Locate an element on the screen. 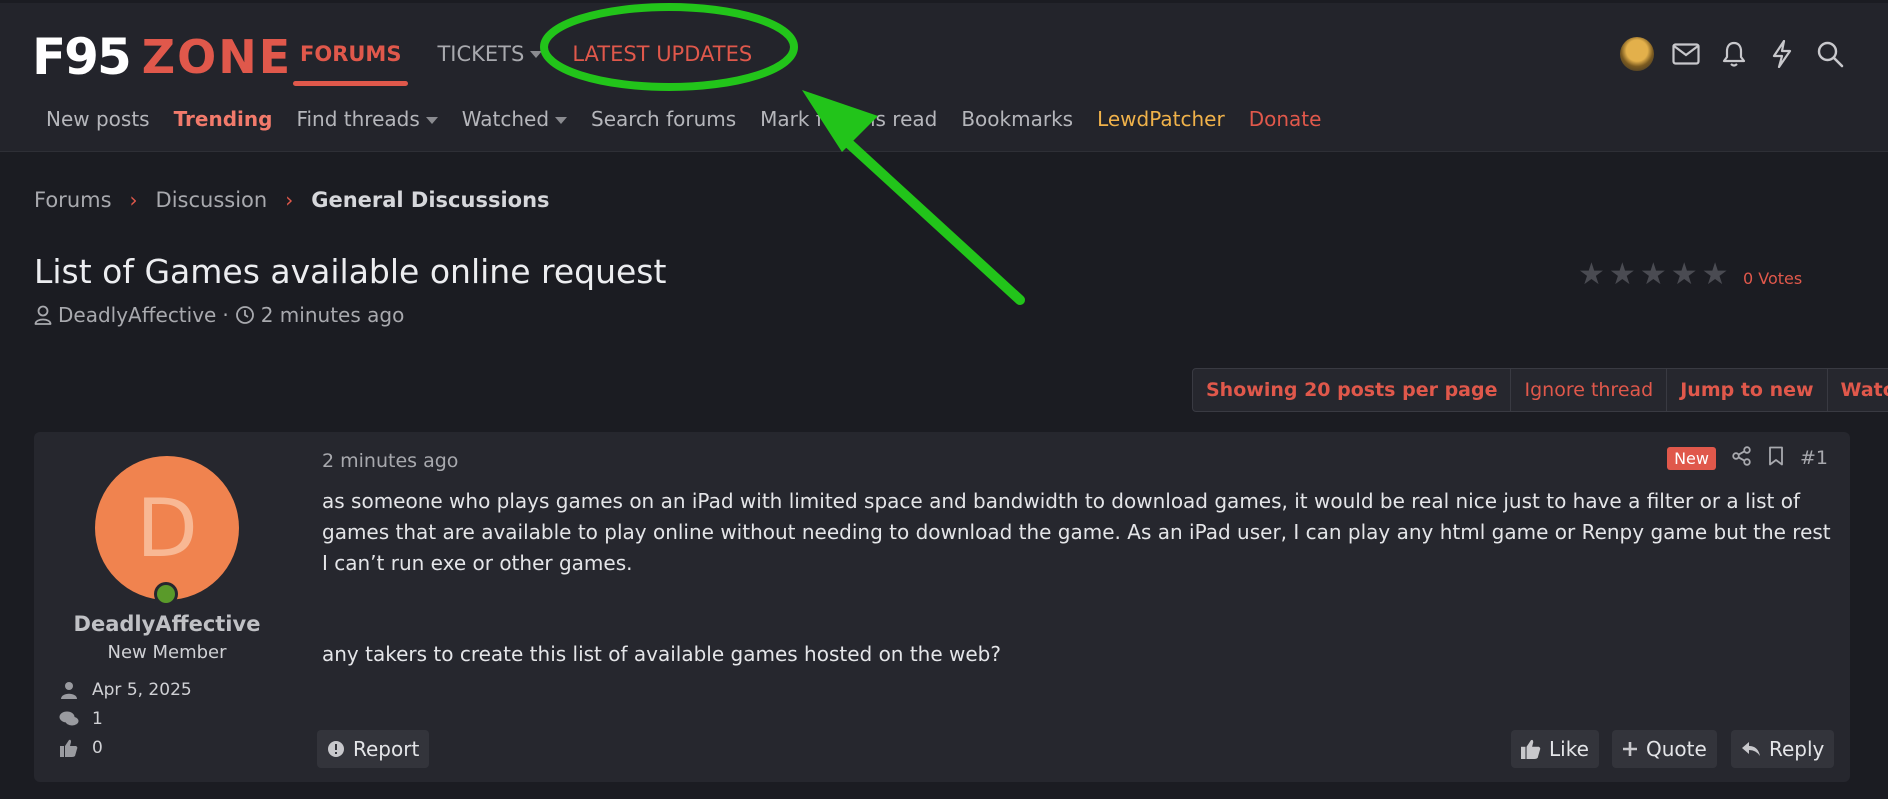  lightning-icon is located at coordinates (1782, 54).